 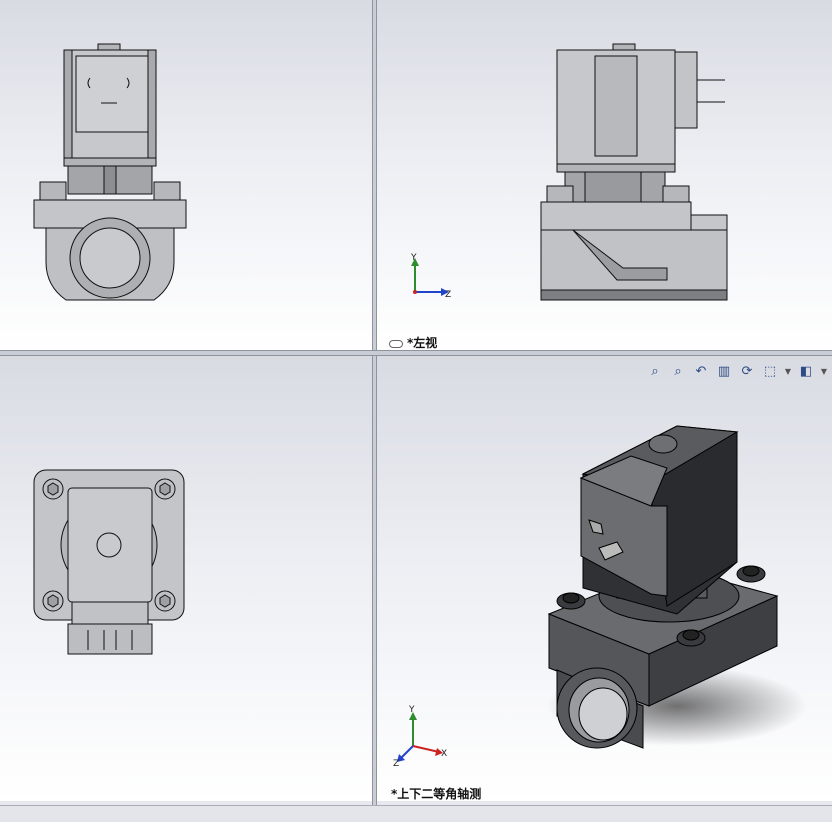 What do you see at coordinates (444, 754) in the screenshot?
I see `triad-x-label: X` at bounding box center [444, 754].